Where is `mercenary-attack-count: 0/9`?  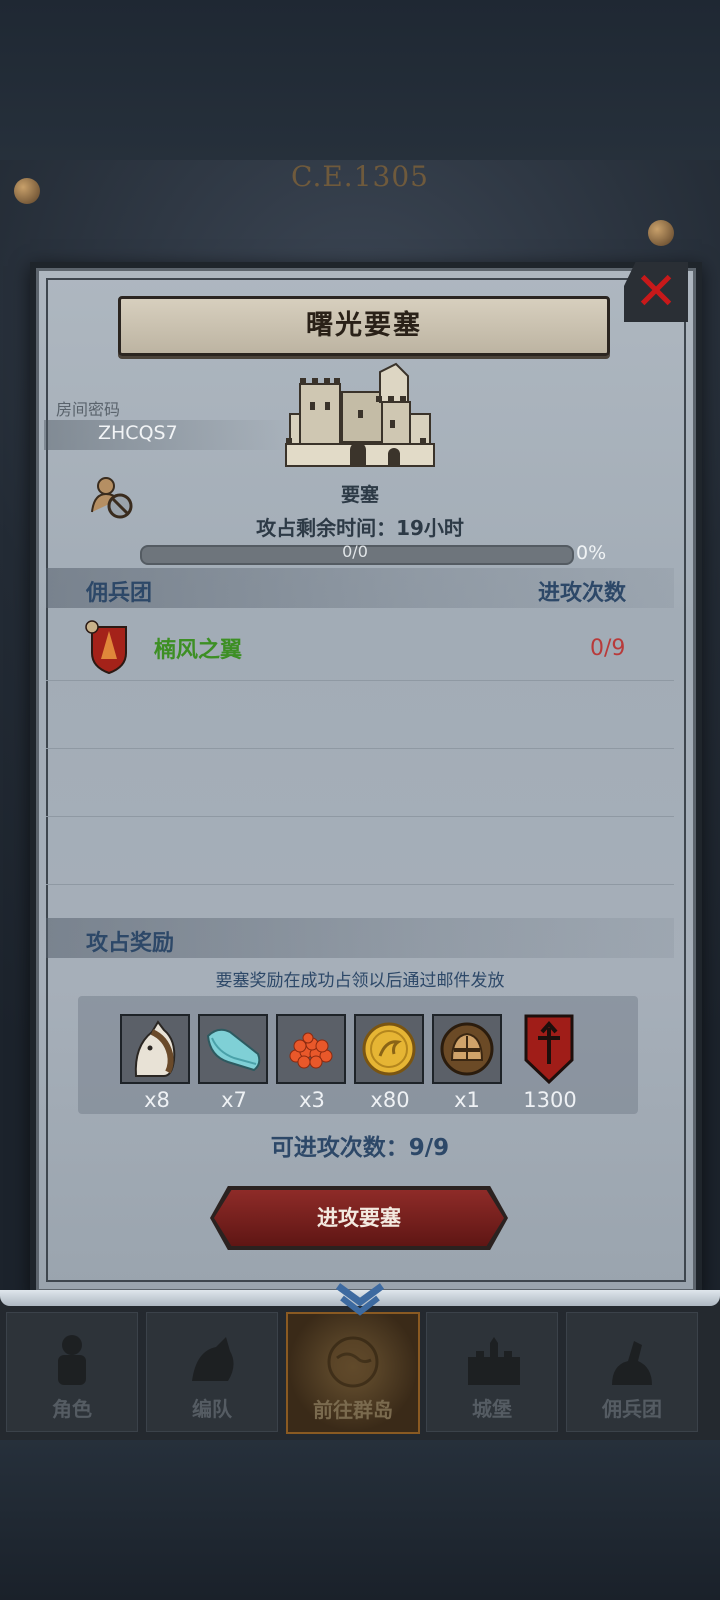
mercenary-attack-count: 0/9 is located at coordinates (608, 648).